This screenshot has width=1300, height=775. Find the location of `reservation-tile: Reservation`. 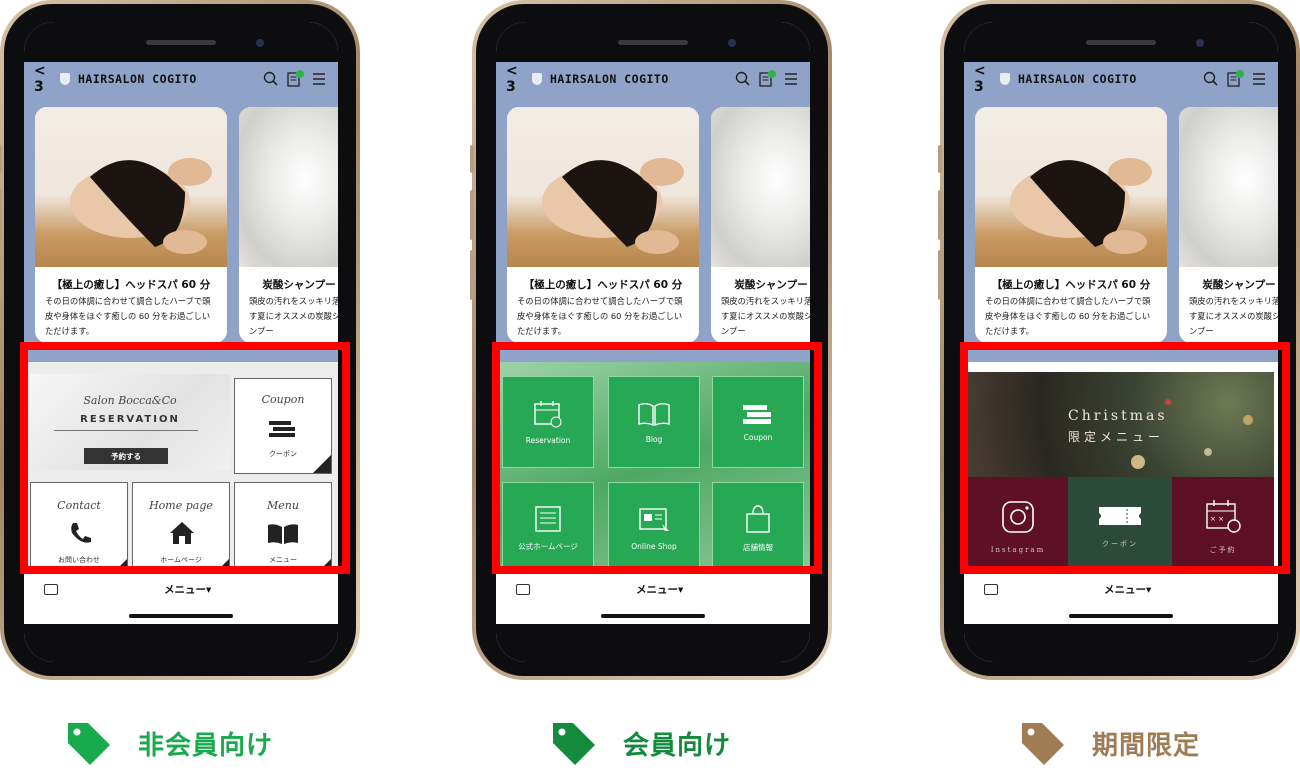

reservation-tile: Reservation is located at coordinates (548, 422).